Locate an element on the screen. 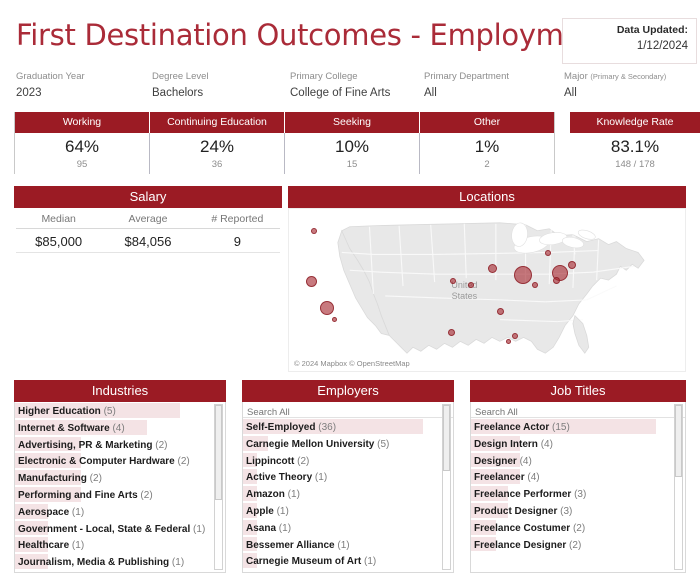 Image resolution: width=700 pixels, height=573 pixels. filter-0: Graduation Year 2023 is located at coordinates (50, 86).